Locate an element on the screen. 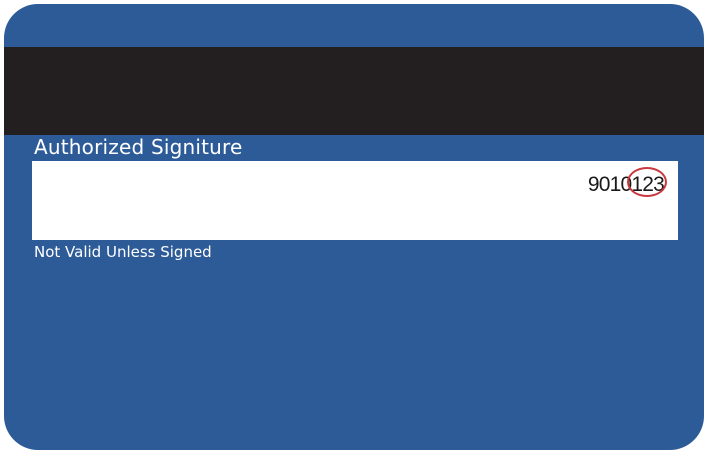  cvv-highlight: 123 is located at coordinates (647, 182).